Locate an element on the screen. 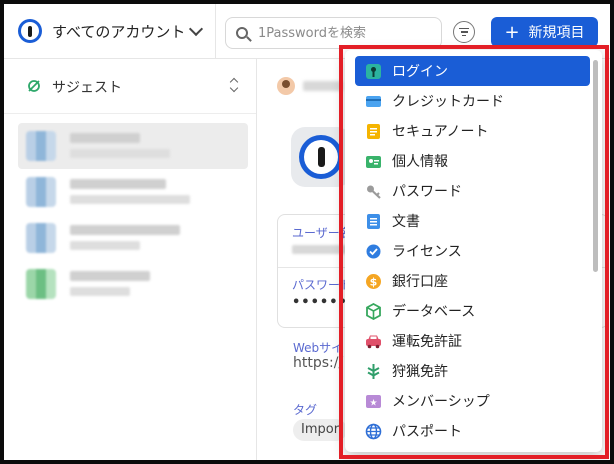 The height and width of the screenshot is (464, 614). account-switcher: すべてのアカウント is located at coordinates (111, 31).